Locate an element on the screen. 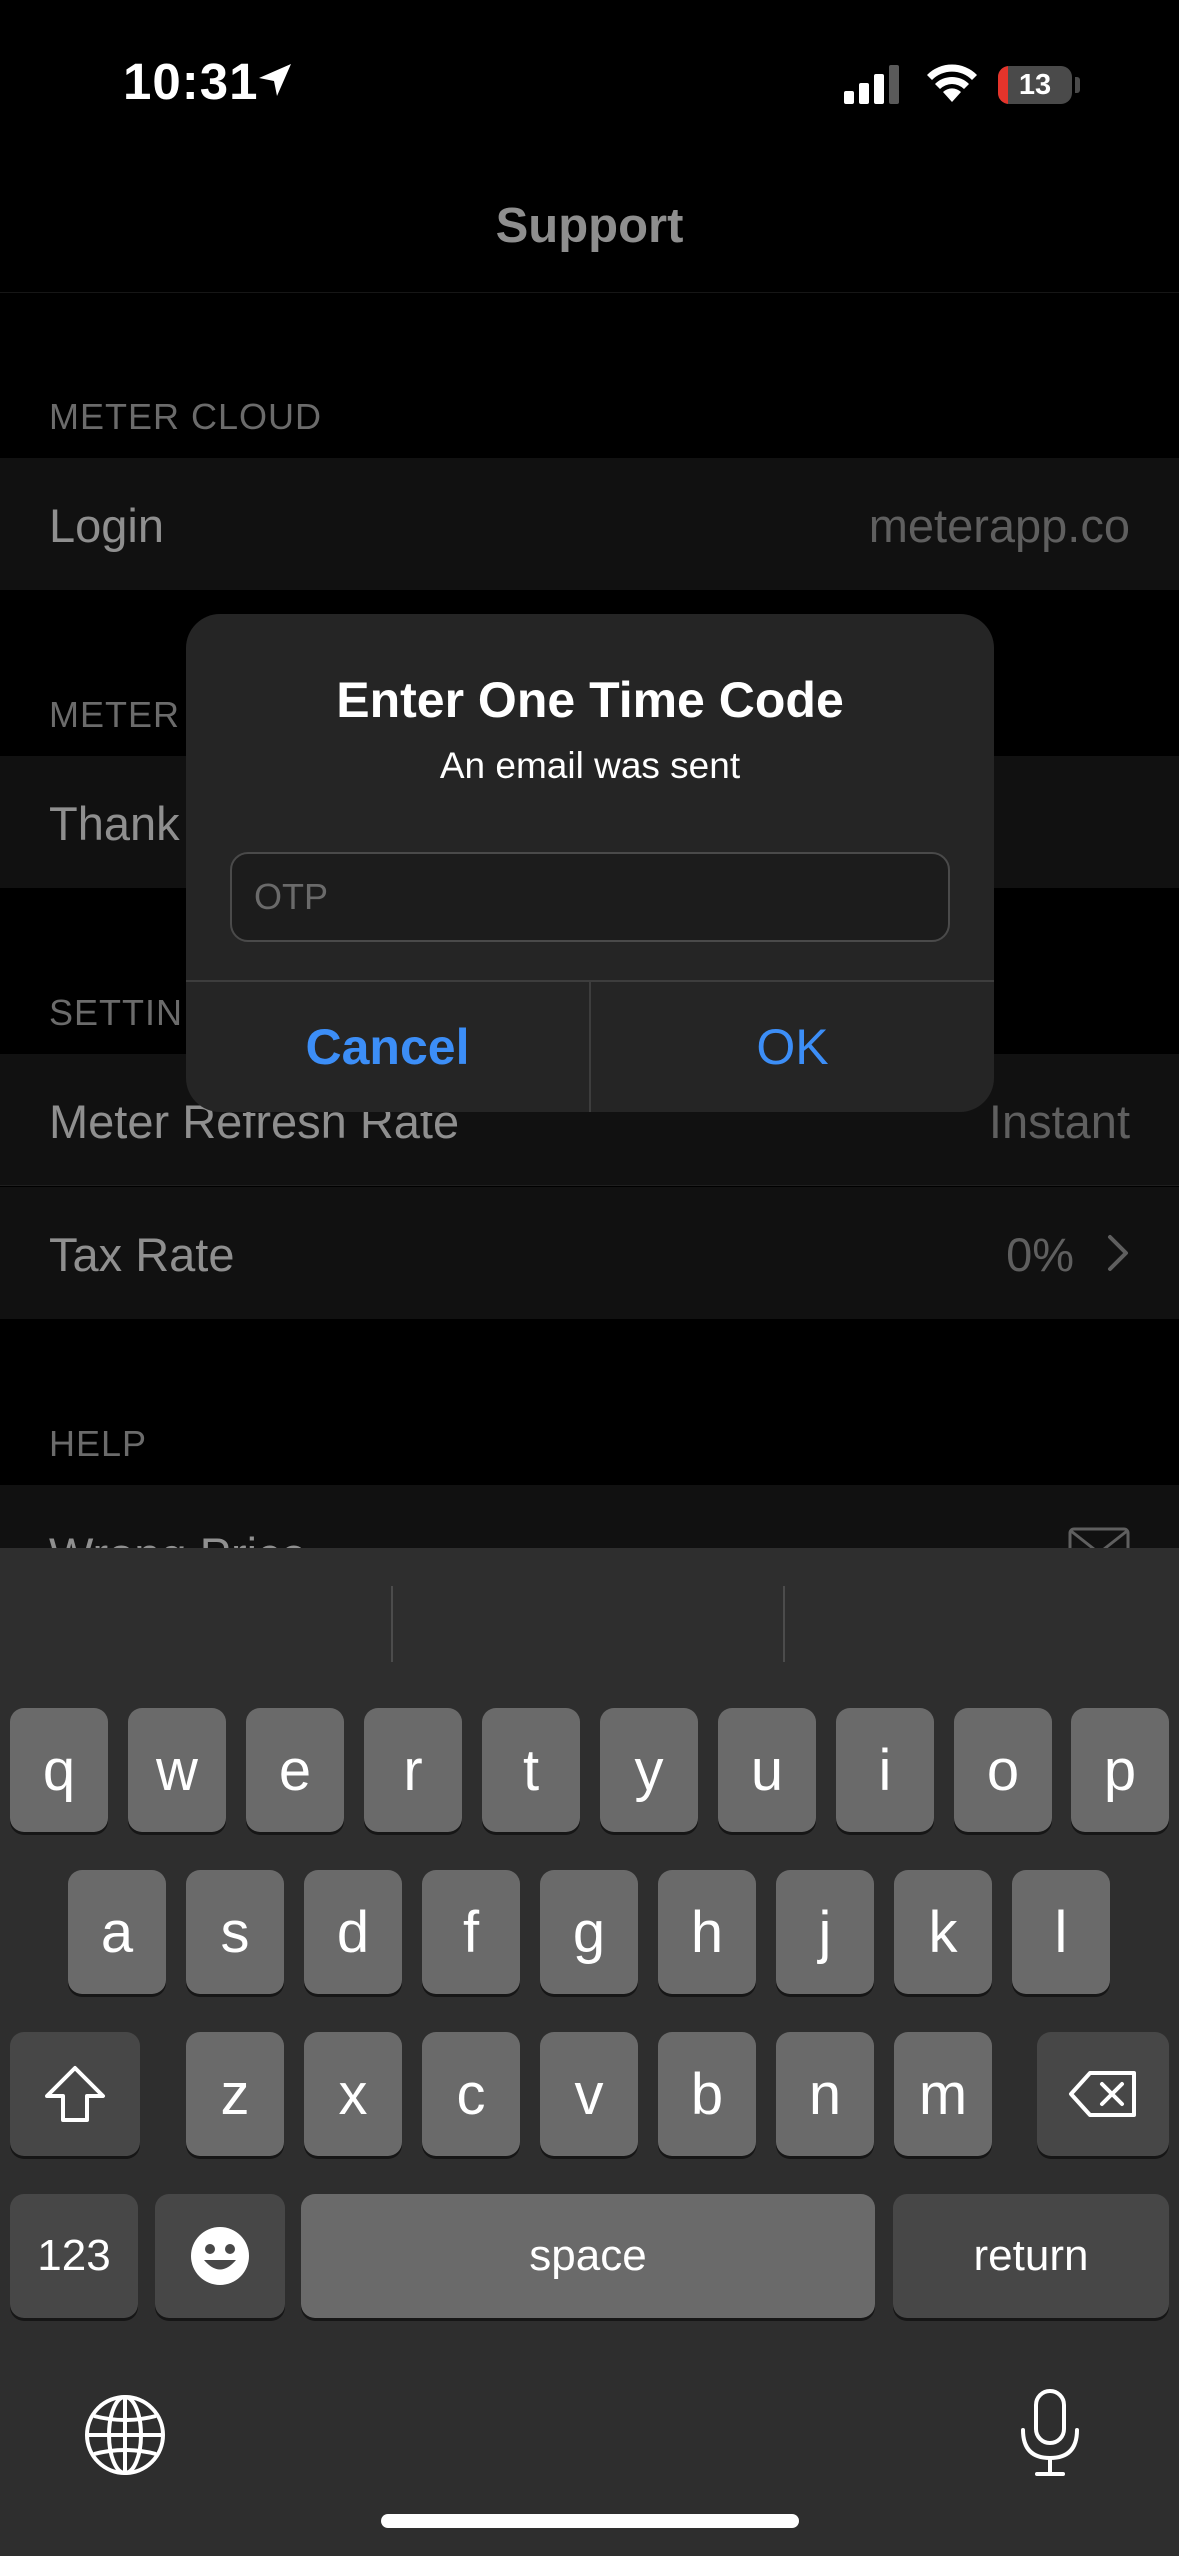 This screenshot has width=1179, height=2556. shift-arrow-icon is located at coordinates (75, 2094).